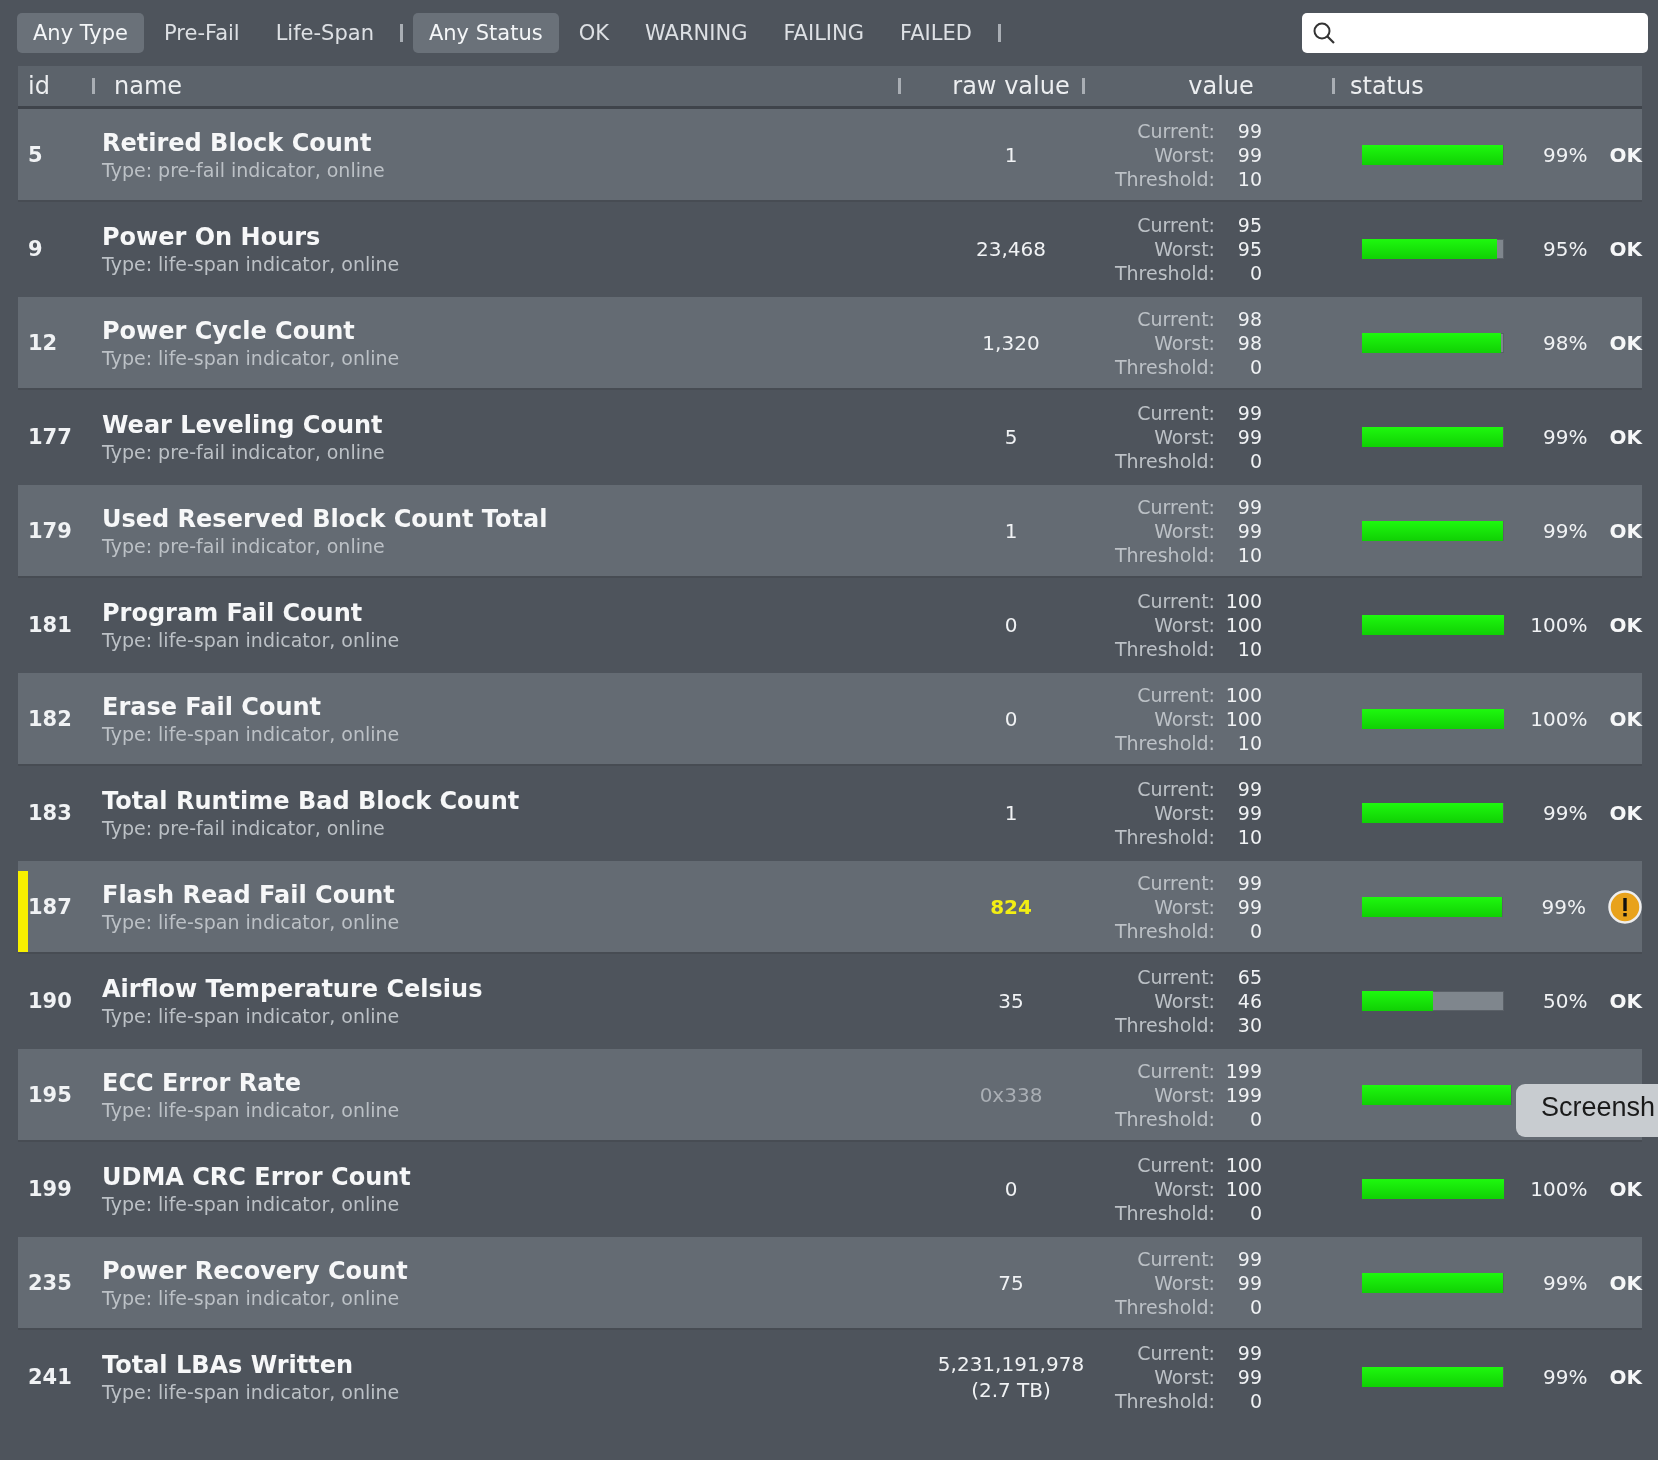 The image size is (1658, 1460). What do you see at coordinates (228, 1364) in the screenshot?
I see `attribute-name: Total LBAs Written` at bounding box center [228, 1364].